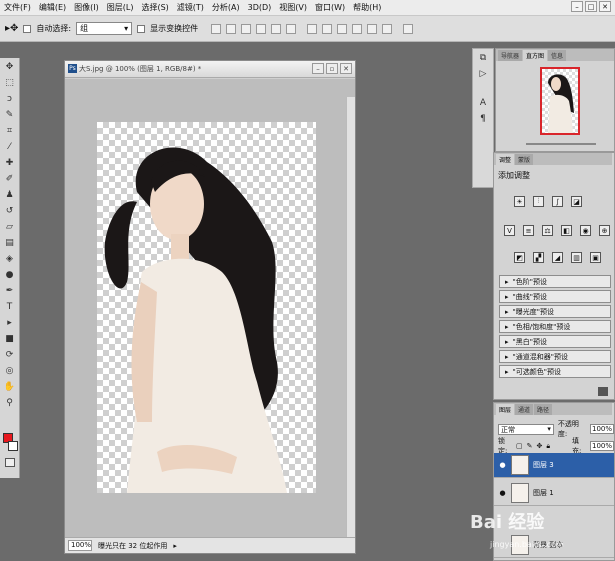  I want to click on opacity-field: 100%, so click(601, 429).